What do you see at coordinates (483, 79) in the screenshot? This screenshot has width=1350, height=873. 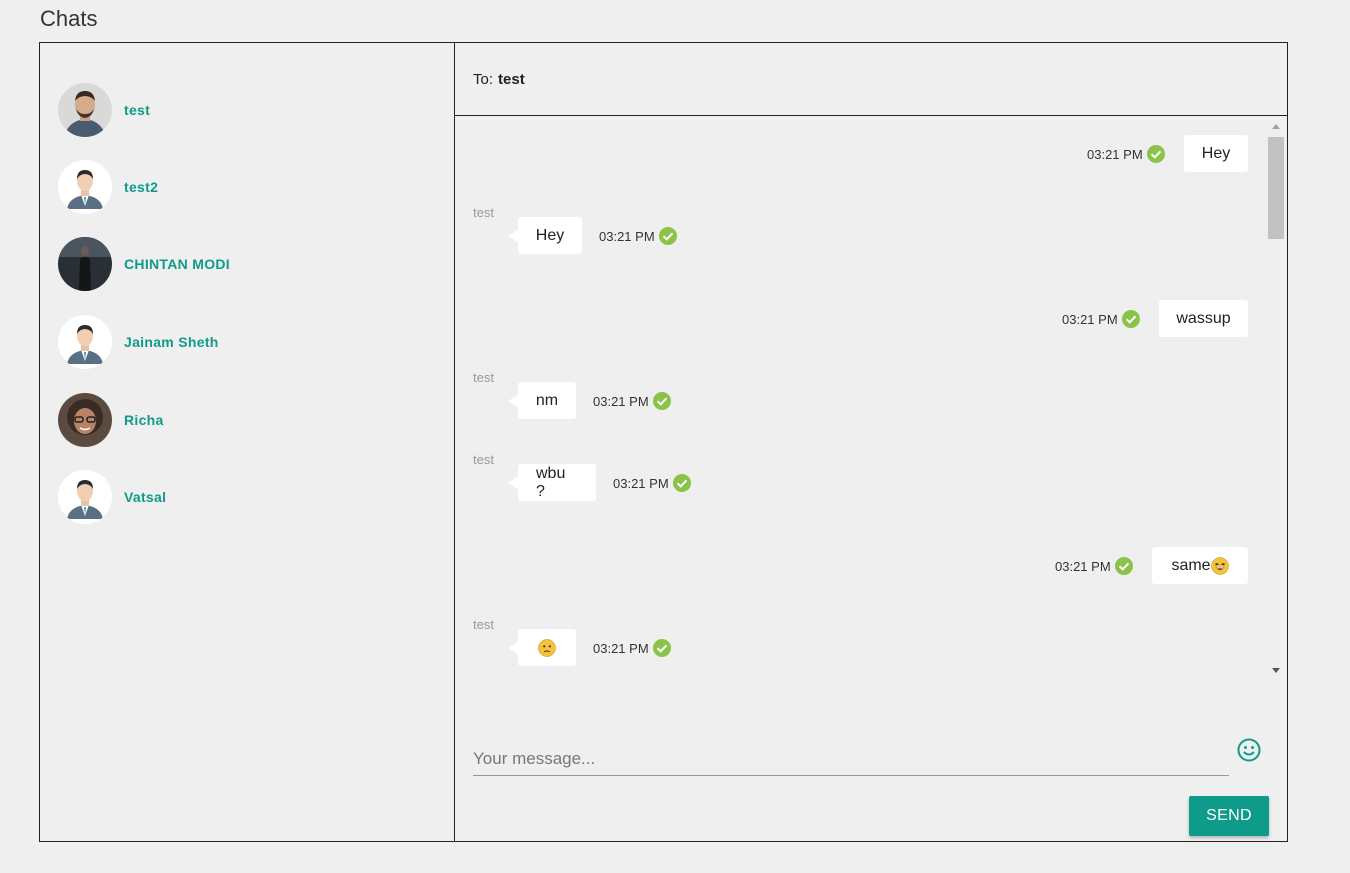 I see `to-label: To:` at bounding box center [483, 79].